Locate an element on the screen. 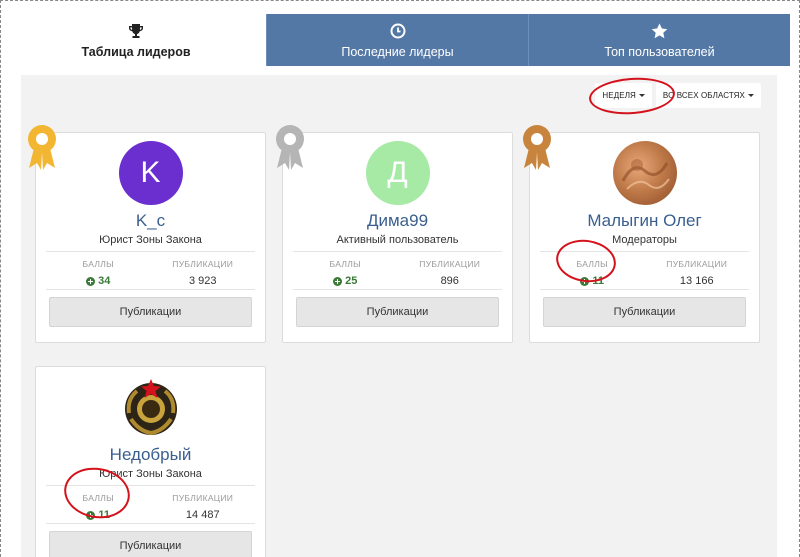 Image resolution: width=800 pixels, height=557 pixels. posts-value: 896 is located at coordinates (449, 281).